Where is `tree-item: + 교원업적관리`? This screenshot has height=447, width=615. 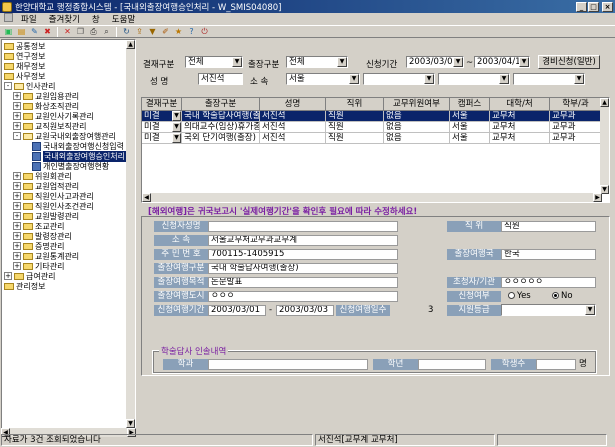 tree-item: + 교원업적관리 is located at coordinates (46, 186).